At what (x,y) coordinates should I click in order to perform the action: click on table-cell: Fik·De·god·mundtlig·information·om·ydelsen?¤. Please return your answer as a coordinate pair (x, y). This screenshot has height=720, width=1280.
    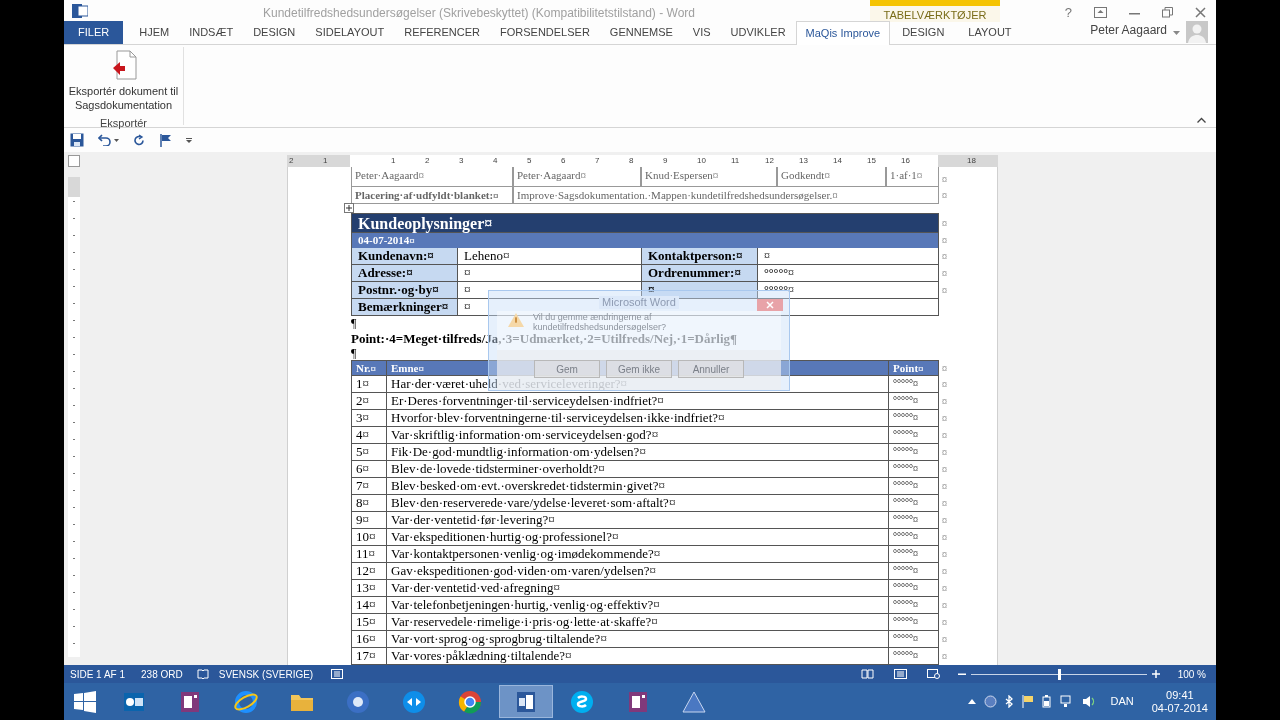
    Looking at the image, I should click on (638, 452).